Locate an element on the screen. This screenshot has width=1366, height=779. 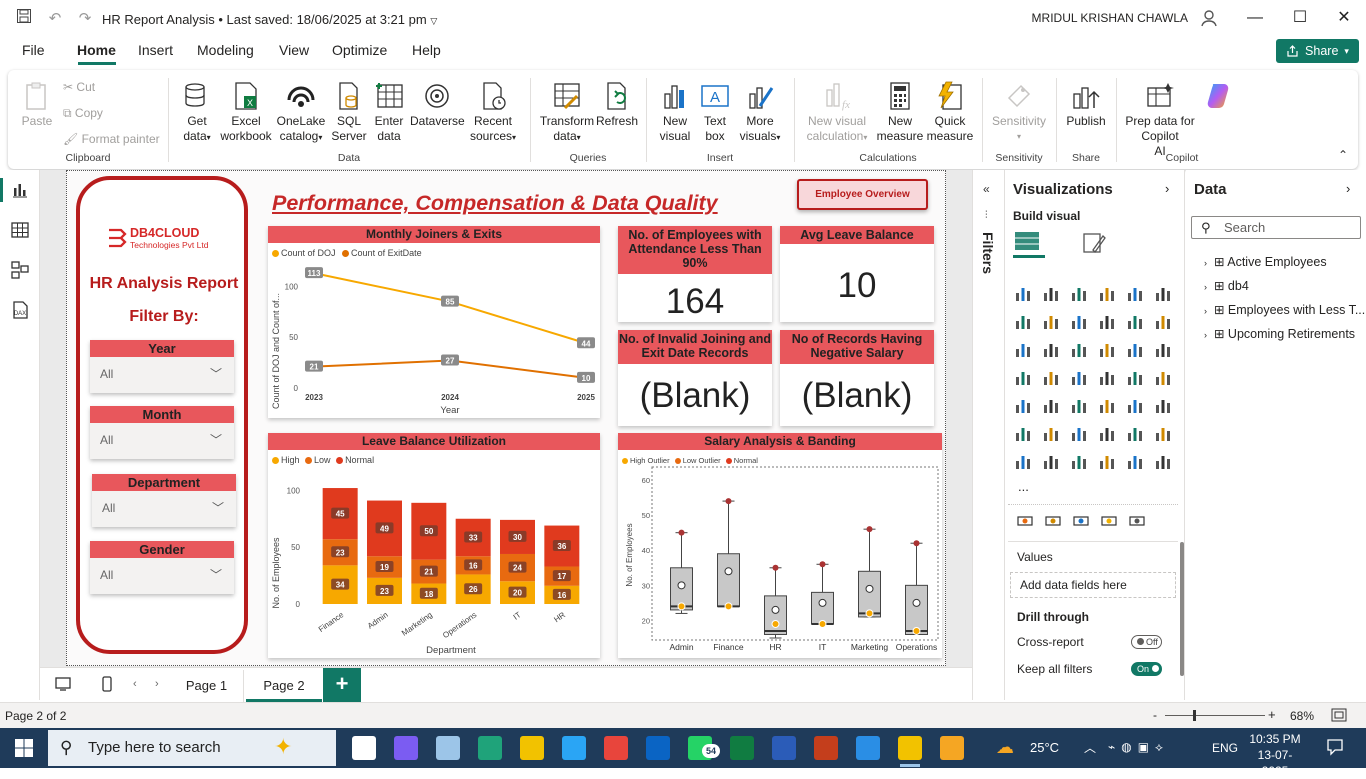
fit-to-page-icon is located at coordinates (1339, 715).